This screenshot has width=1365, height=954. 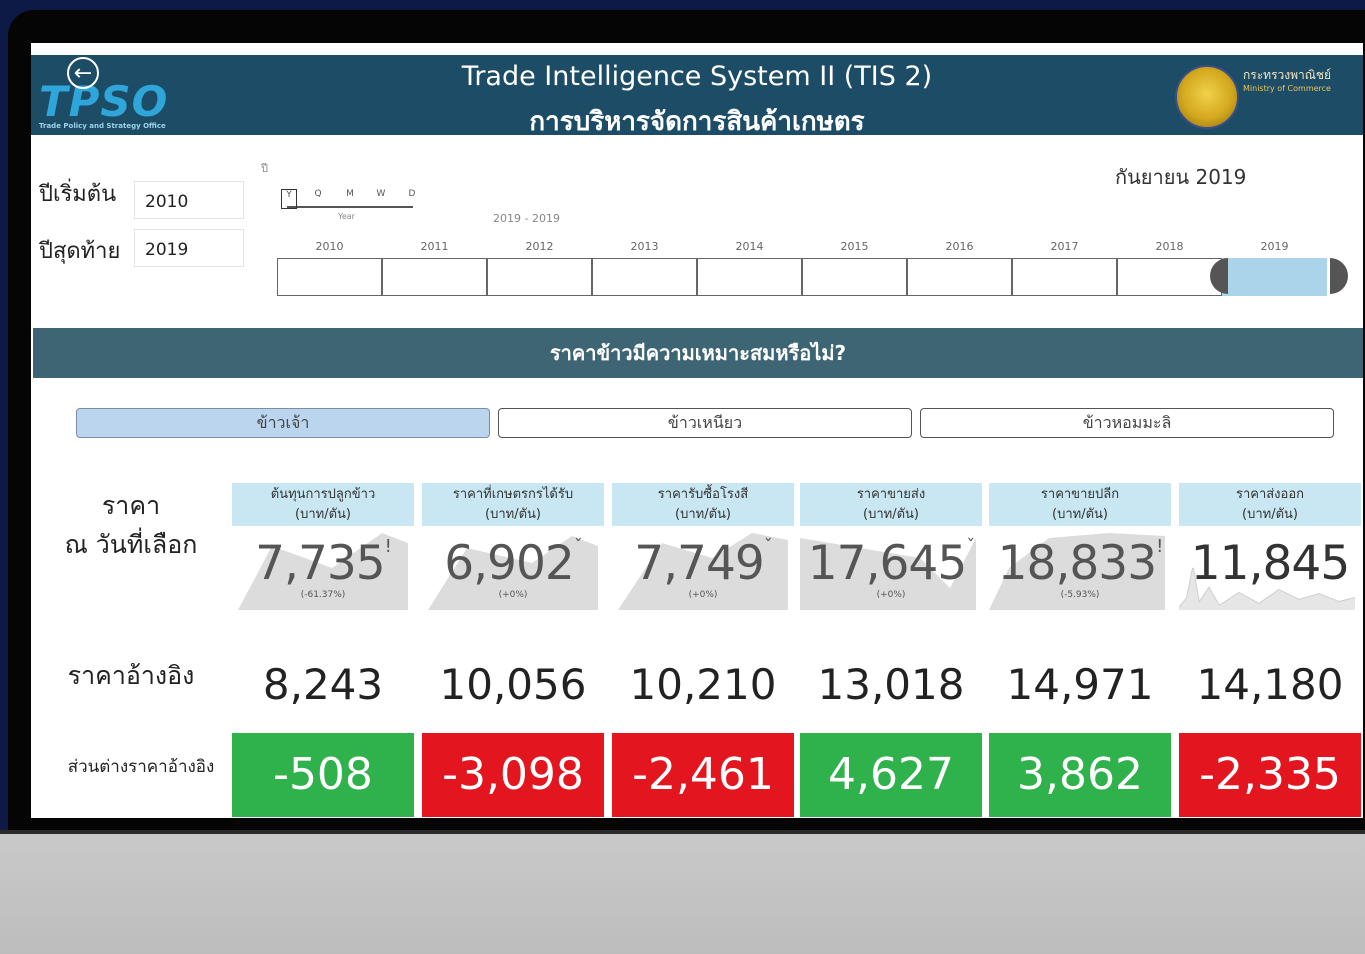 What do you see at coordinates (318, 194) in the screenshot?
I see `granularity-quarter: Q` at bounding box center [318, 194].